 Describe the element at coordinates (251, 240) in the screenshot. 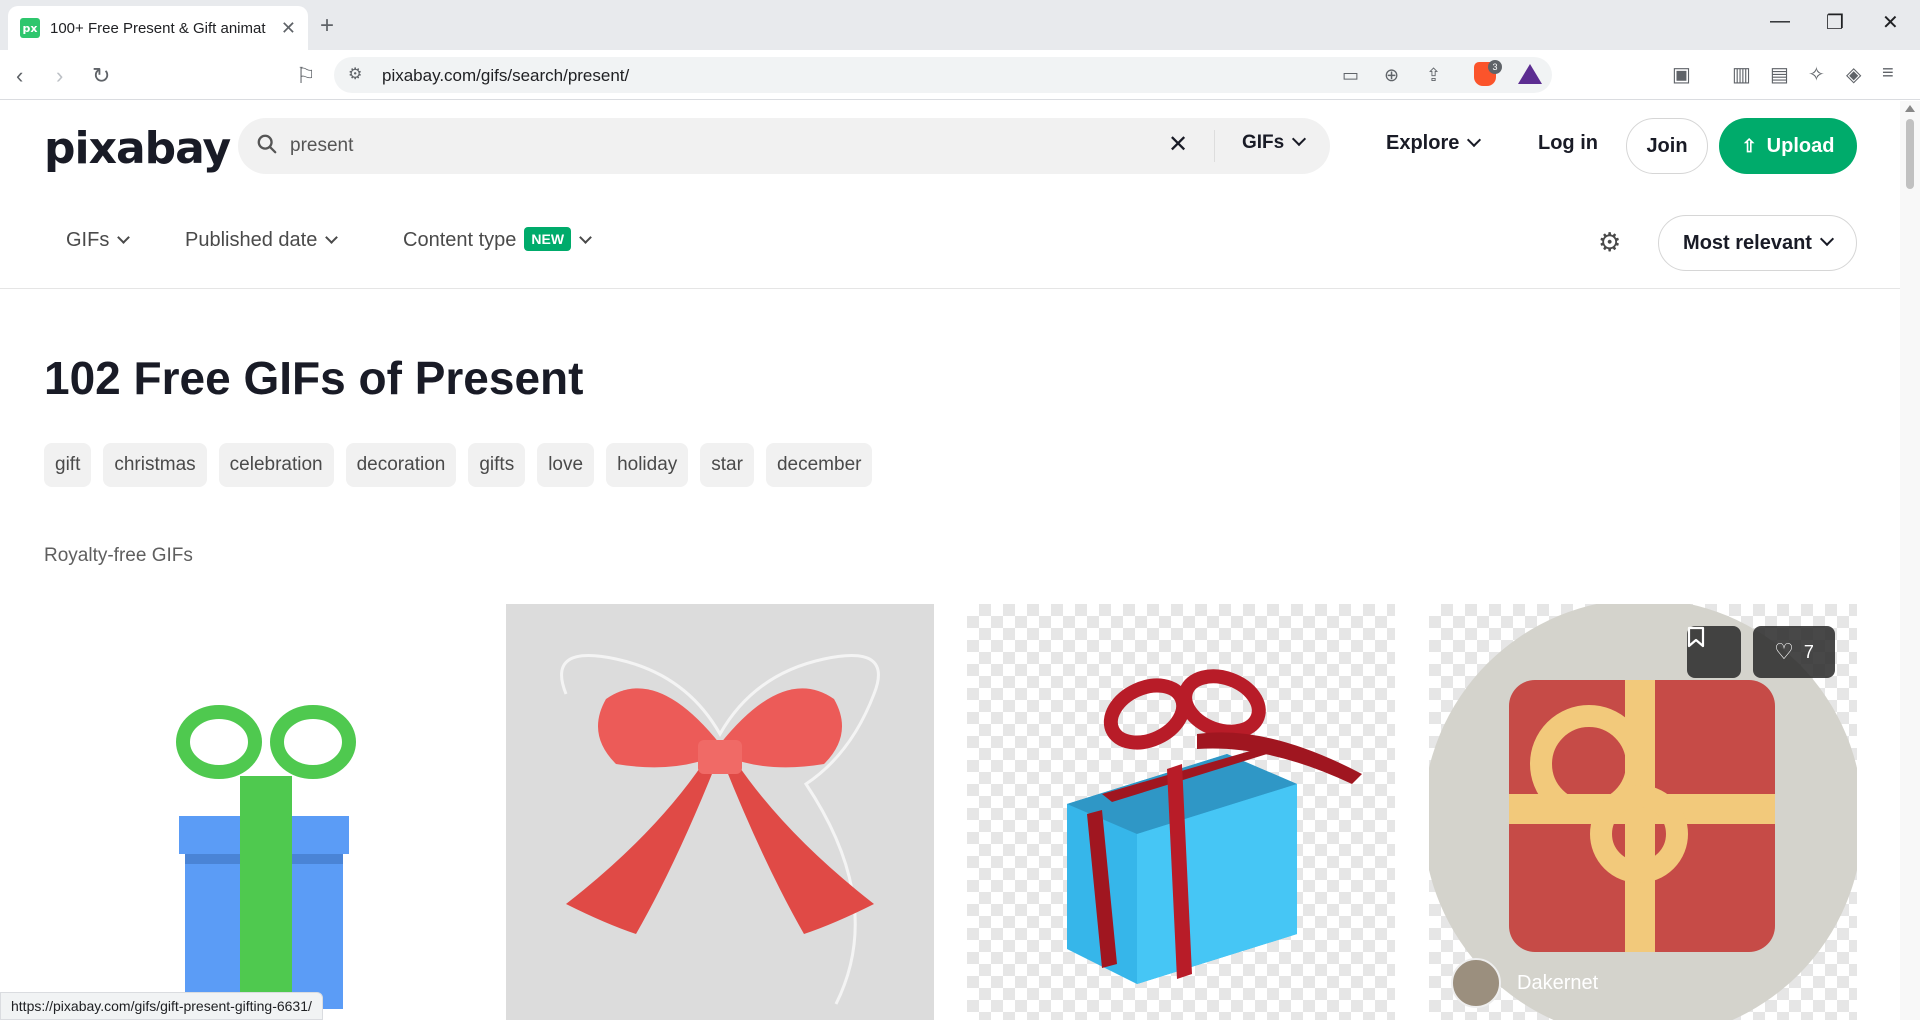

I see `published-date-label: Published date` at that location.